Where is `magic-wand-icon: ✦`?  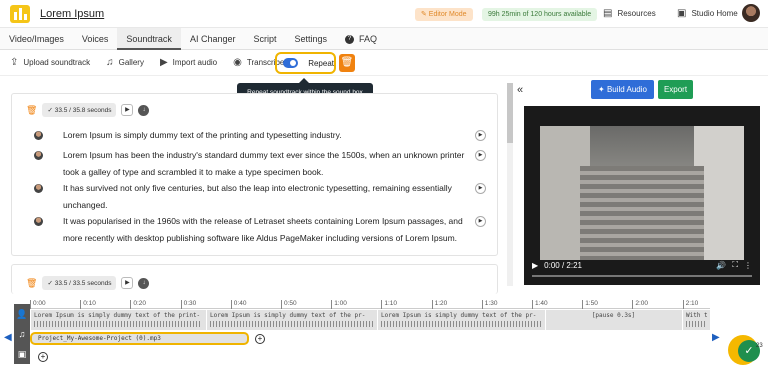 magic-wand-icon: ✦ is located at coordinates (601, 89).